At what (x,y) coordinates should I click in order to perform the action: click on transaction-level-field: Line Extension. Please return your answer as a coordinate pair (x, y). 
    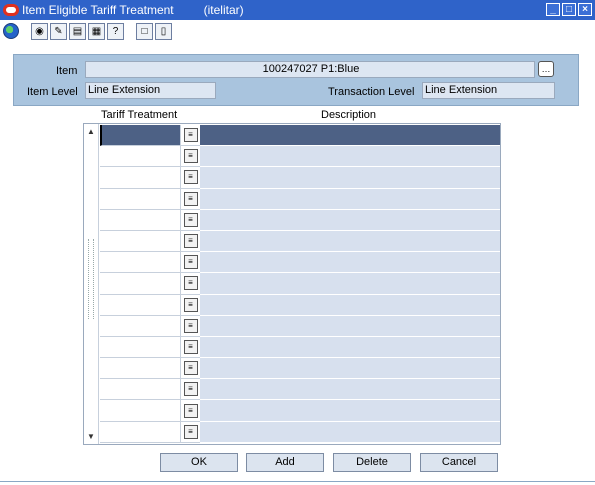
    Looking at the image, I should click on (488, 90).